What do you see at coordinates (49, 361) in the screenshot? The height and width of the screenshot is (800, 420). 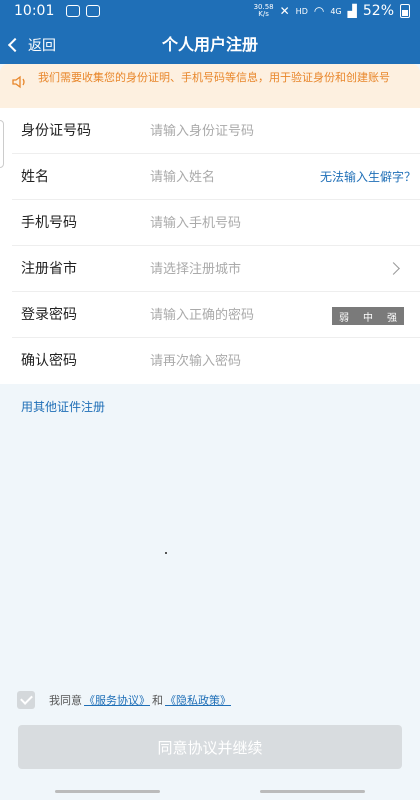 I see `confirm-password-label: 确认密码` at bounding box center [49, 361].